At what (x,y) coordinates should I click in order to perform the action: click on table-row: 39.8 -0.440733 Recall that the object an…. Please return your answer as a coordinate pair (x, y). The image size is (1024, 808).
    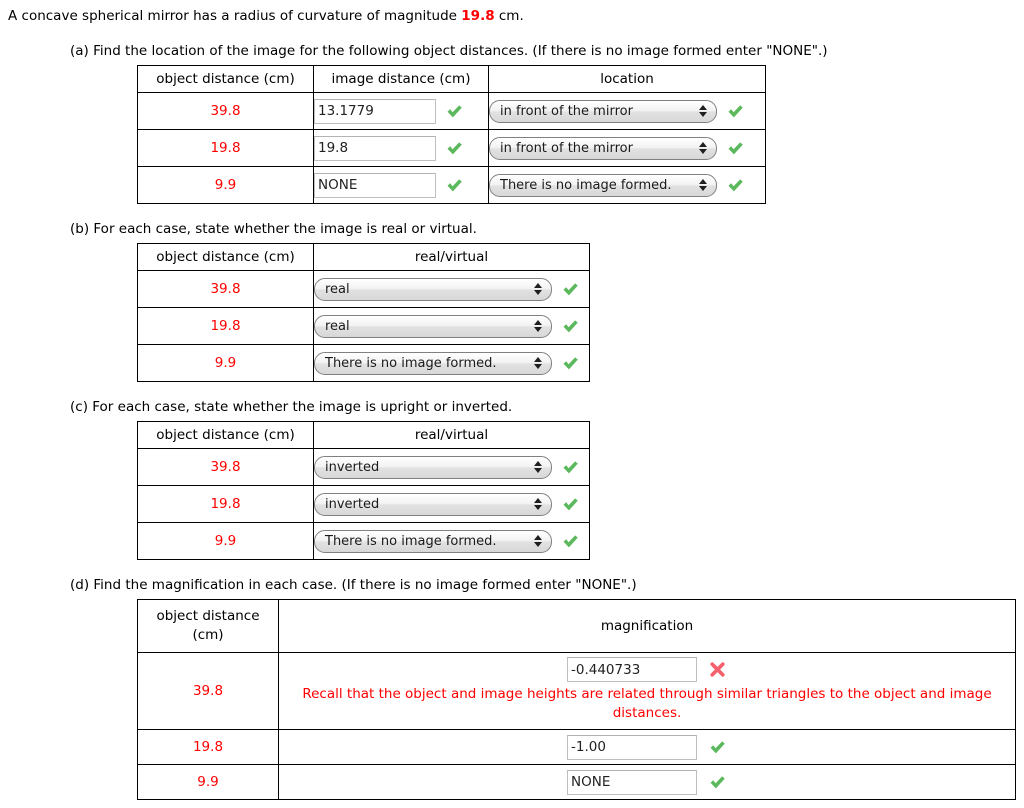
    Looking at the image, I should click on (576, 691).